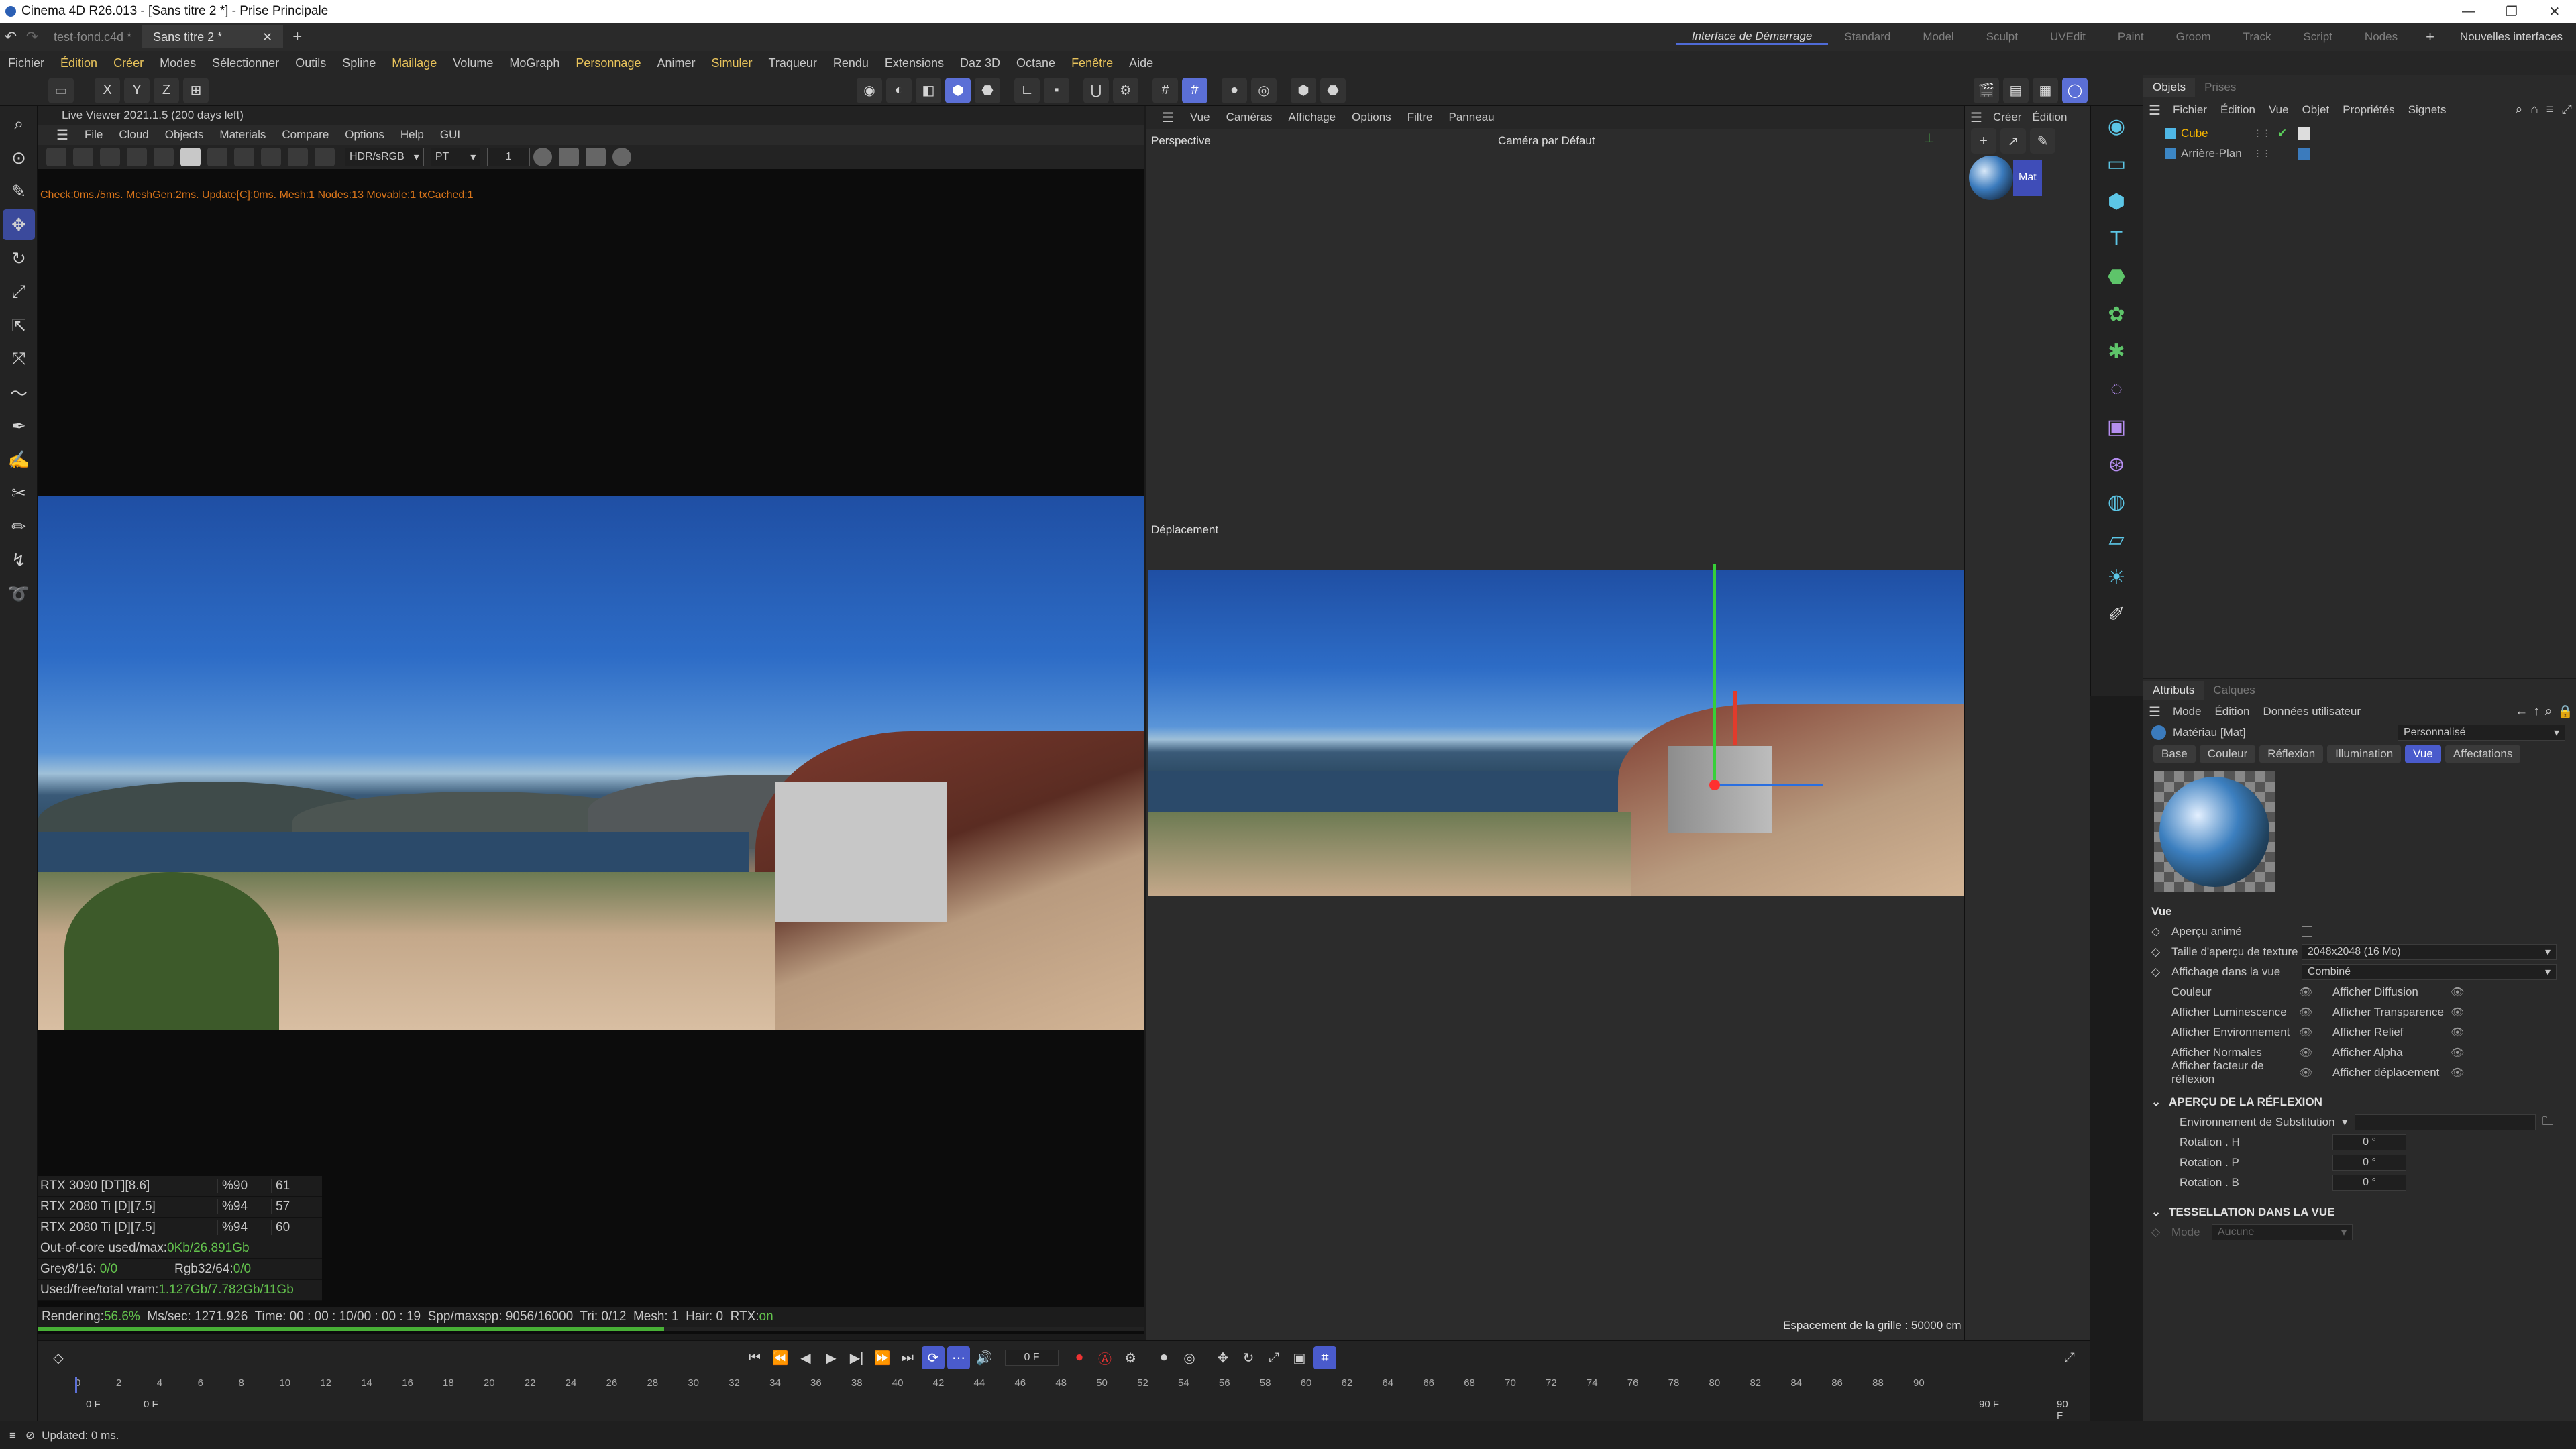  What do you see at coordinates (1104, 1357) in the screenshot?
I see `autokey-icon: Ⓐ` at bounding box center [1104, 1357].